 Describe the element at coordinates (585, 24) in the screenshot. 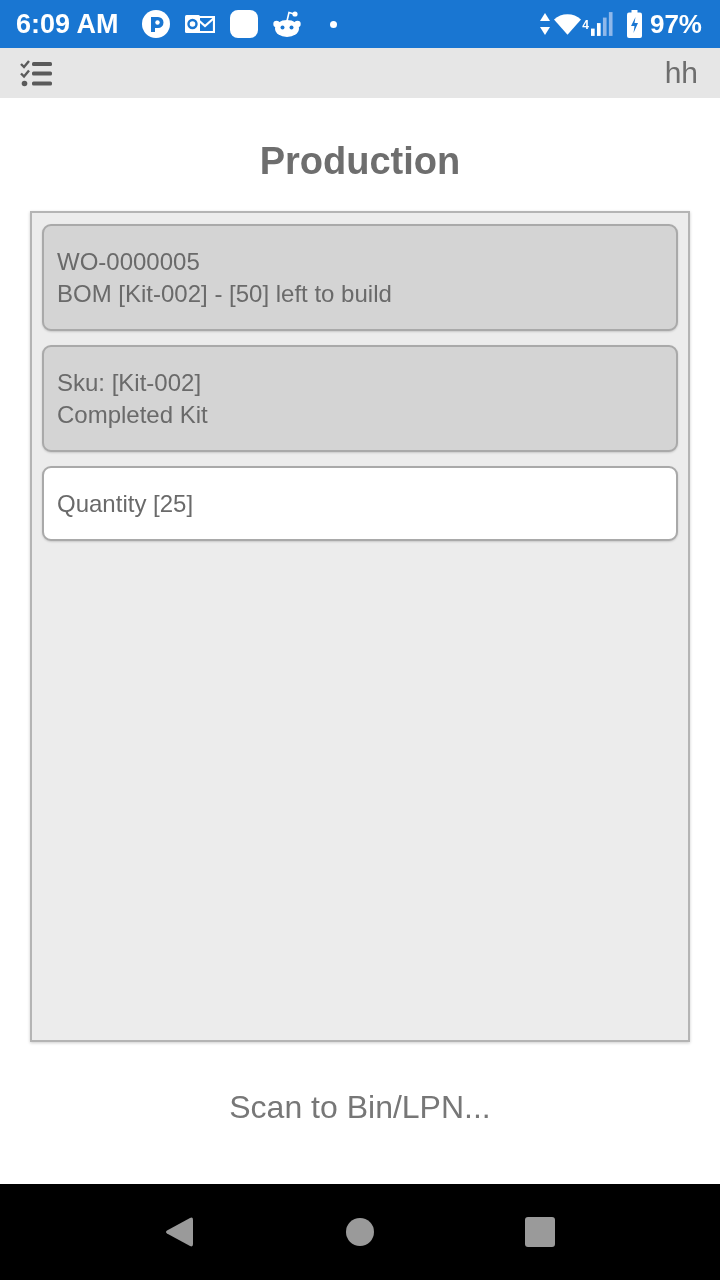

I see `network-type-label: 4` at that location.